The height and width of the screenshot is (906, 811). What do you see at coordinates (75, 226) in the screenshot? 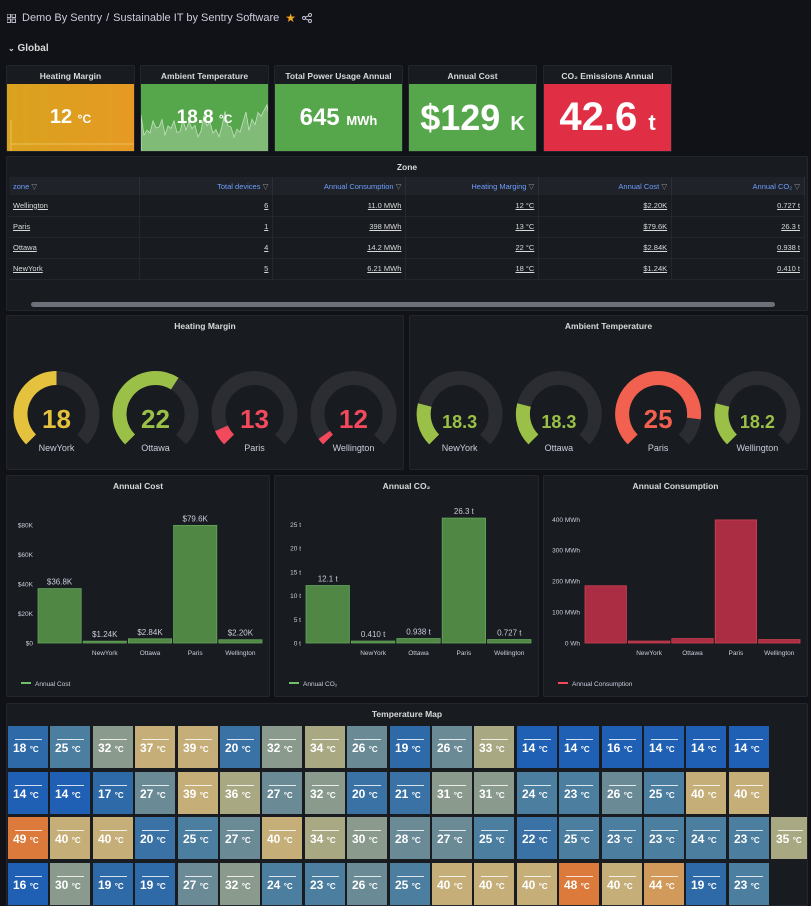
I see `table-cell: Paris` at bounding box center [75, 226].